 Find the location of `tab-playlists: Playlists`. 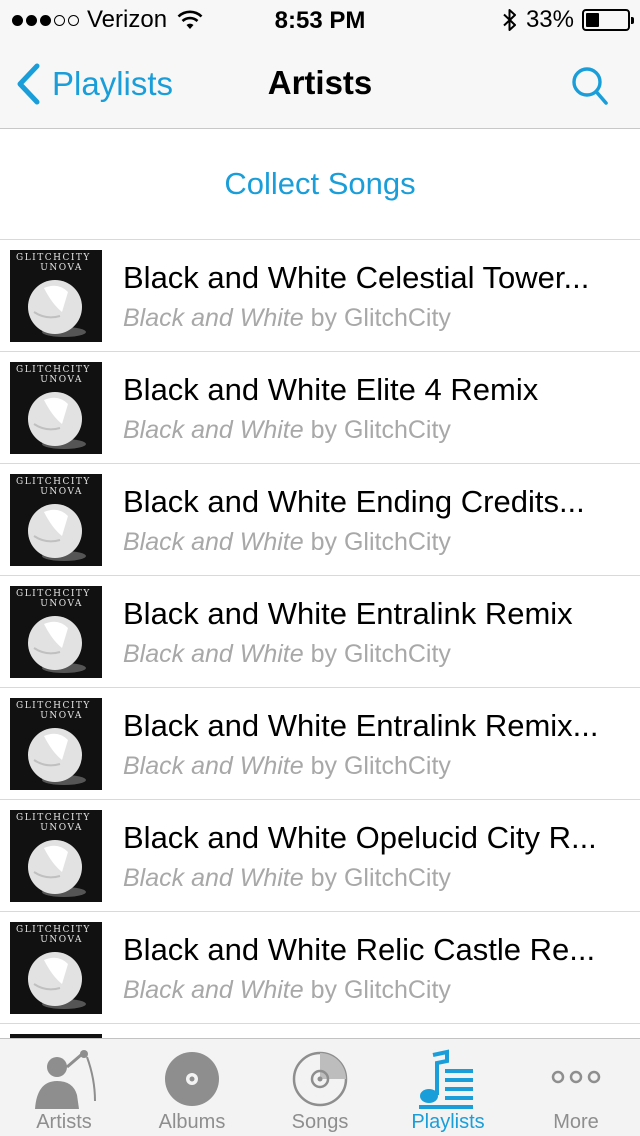

tab-playlists: Playlists is located at coordinates (448, 1087).